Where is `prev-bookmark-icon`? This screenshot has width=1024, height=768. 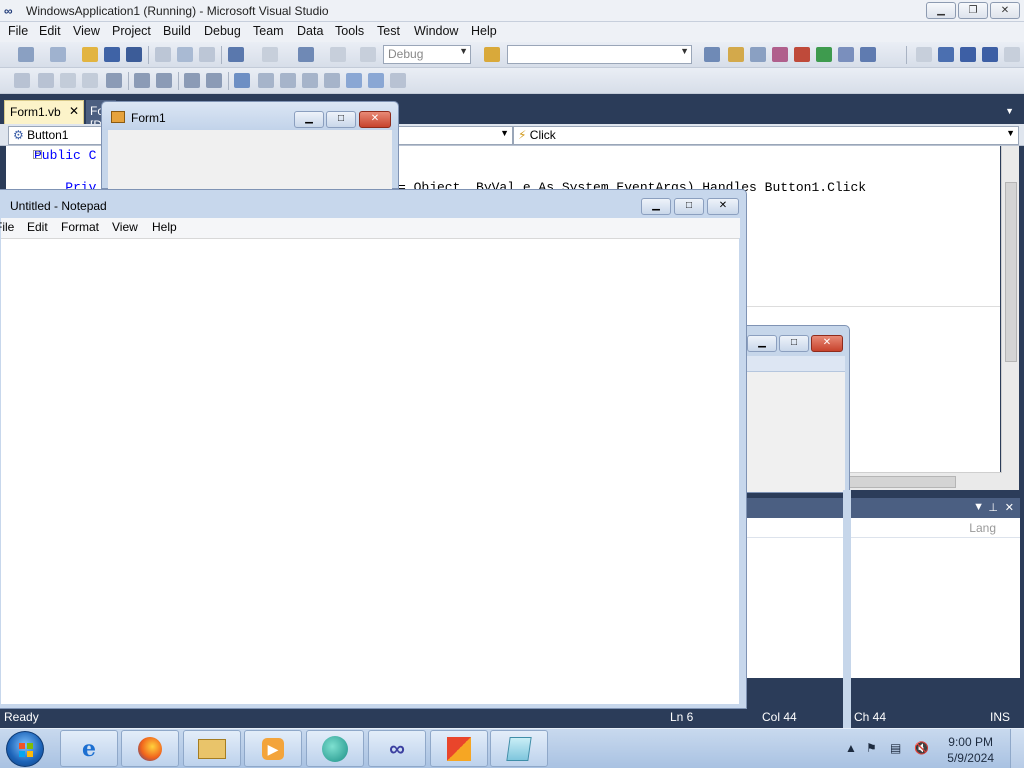 prev-bookmark-icon is located at coordinates (266, 80).